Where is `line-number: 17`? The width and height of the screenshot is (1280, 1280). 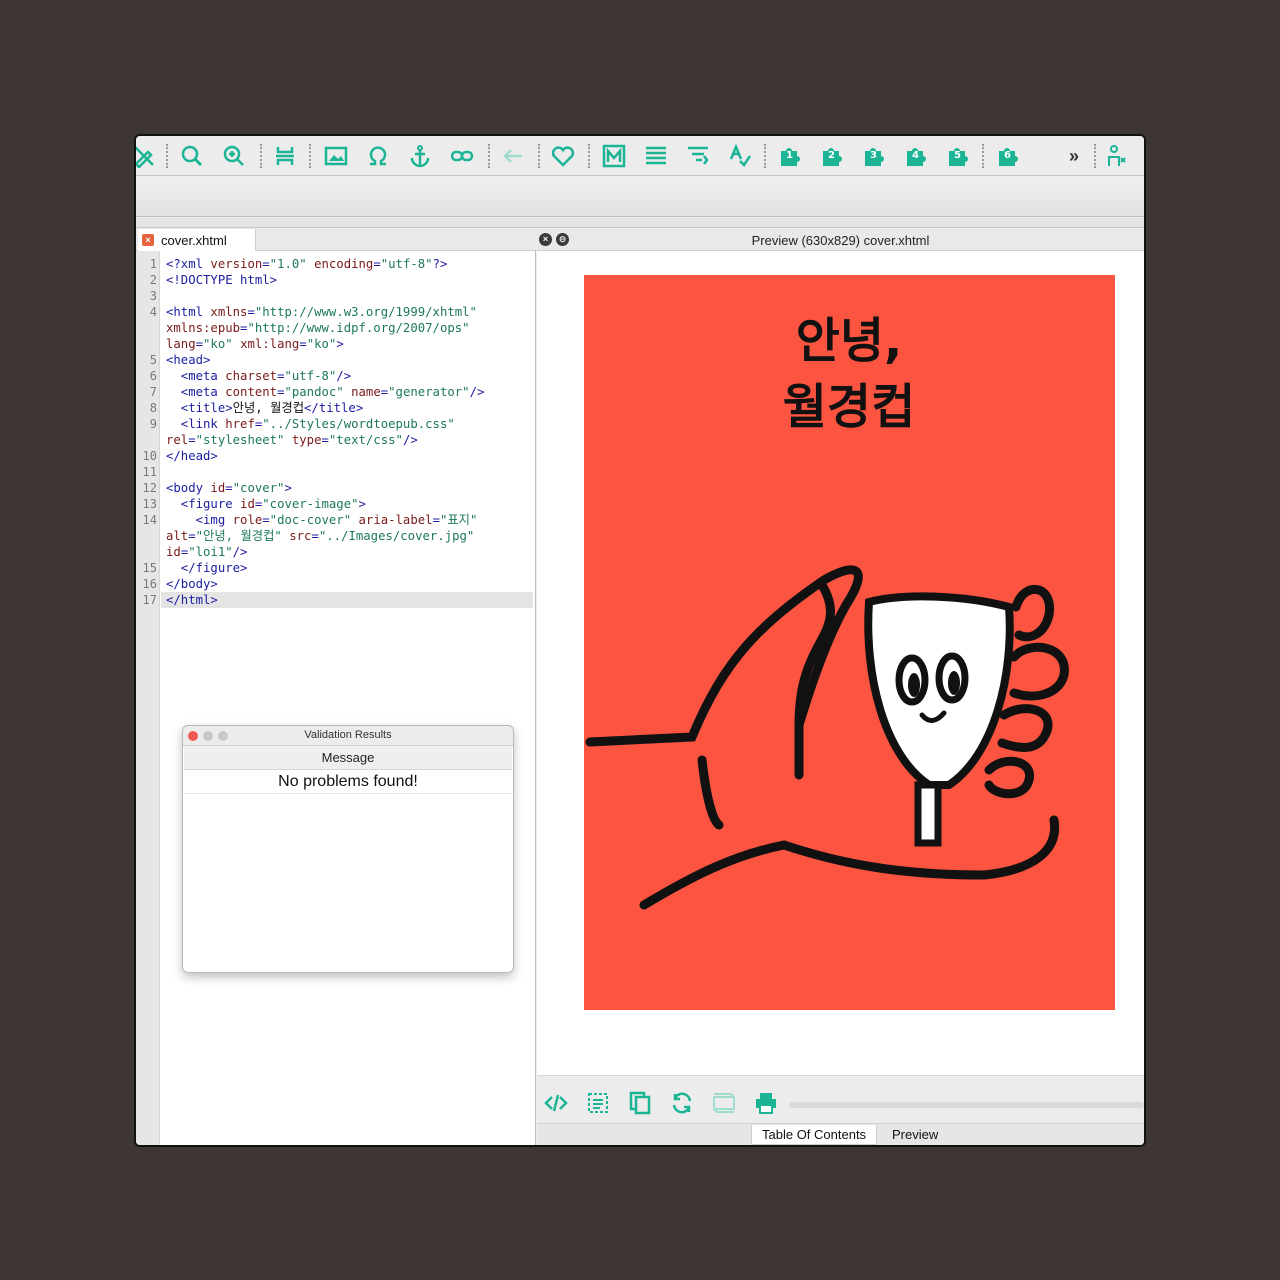
line-number: 17 is located at coordinates (149, 600).